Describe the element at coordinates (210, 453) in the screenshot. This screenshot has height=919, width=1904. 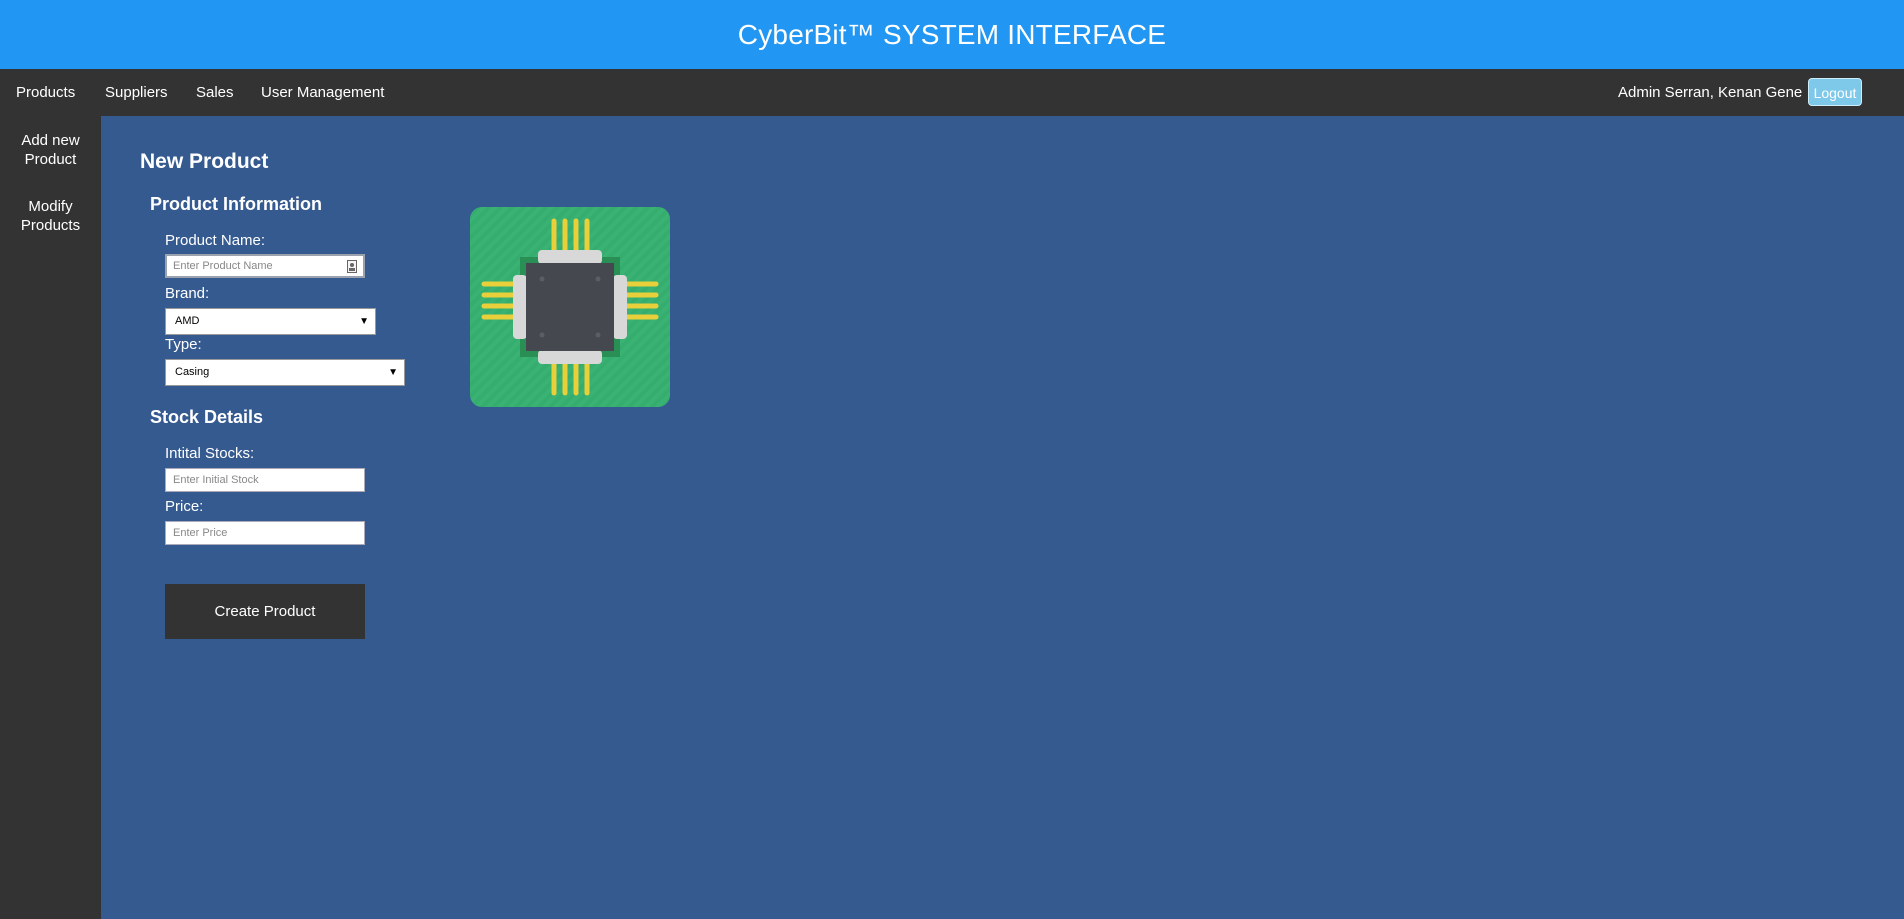
I see `initial-stocks-label: Intital Stocks:` at that location.